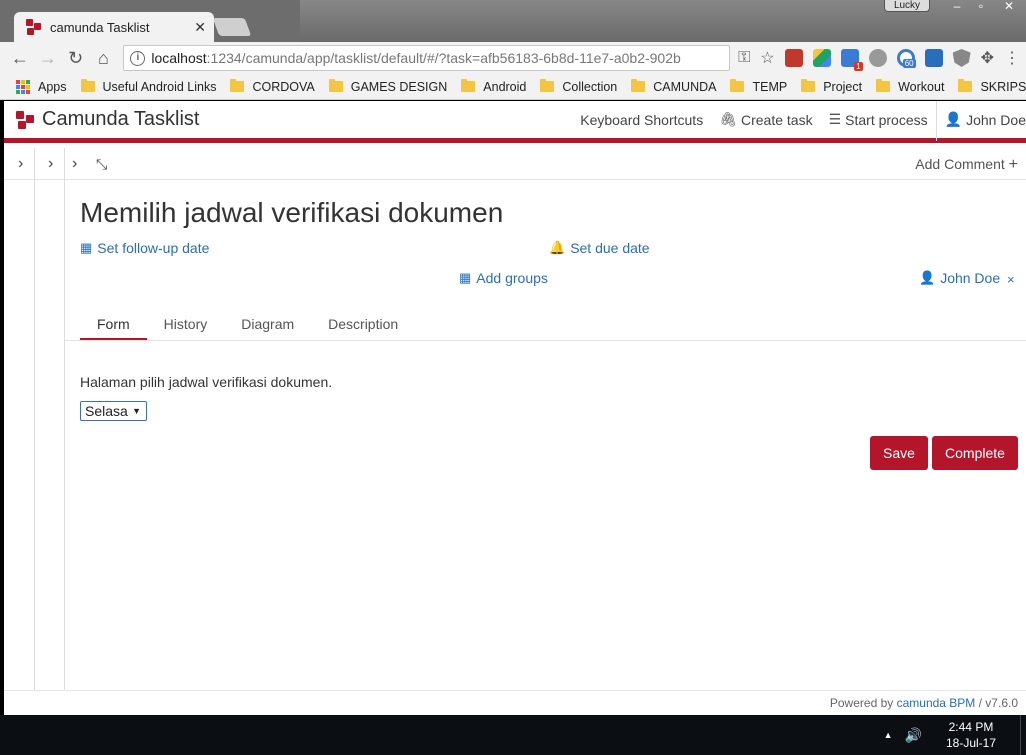 The width and height of the screenshot is (1026, 755). What do you see at coordinates (913, 735) in the screenshot?
I see `volume-icon: 🔊` at bounding box center [913, 735].